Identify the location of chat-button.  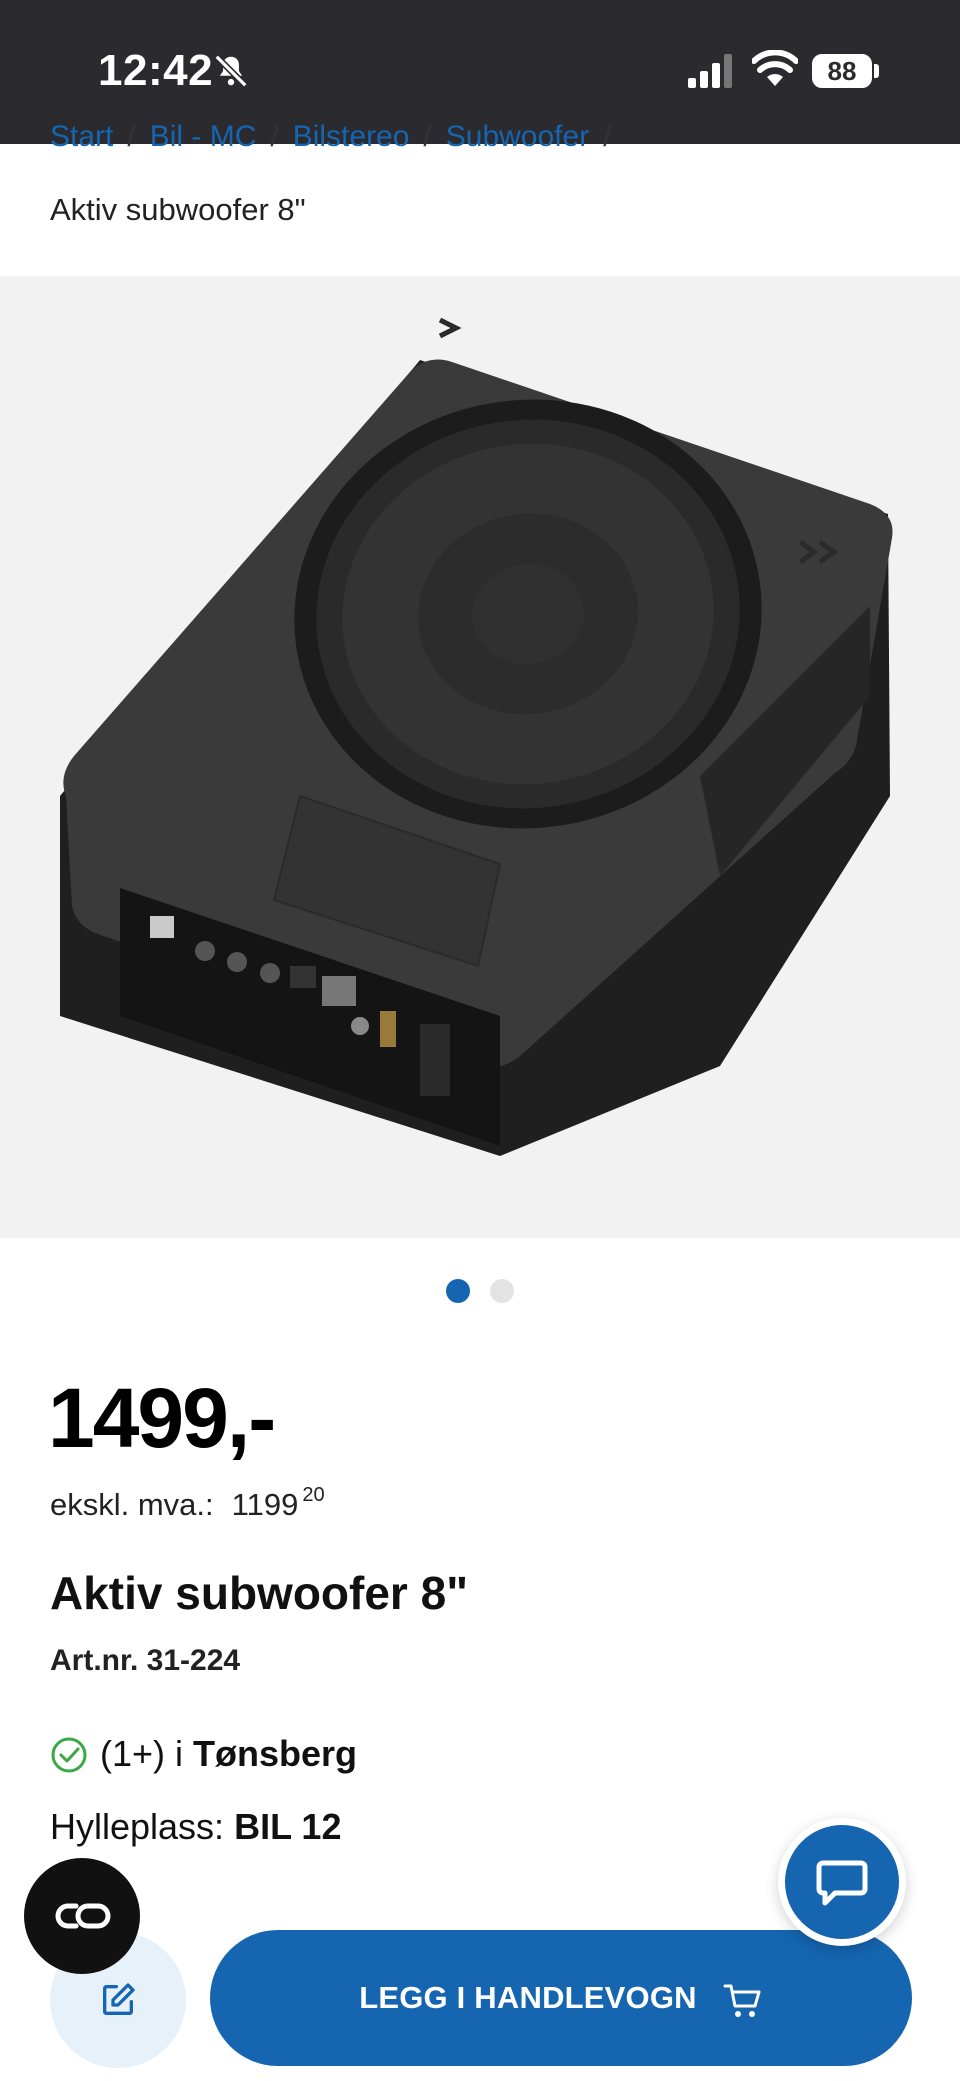
(842, 1882).